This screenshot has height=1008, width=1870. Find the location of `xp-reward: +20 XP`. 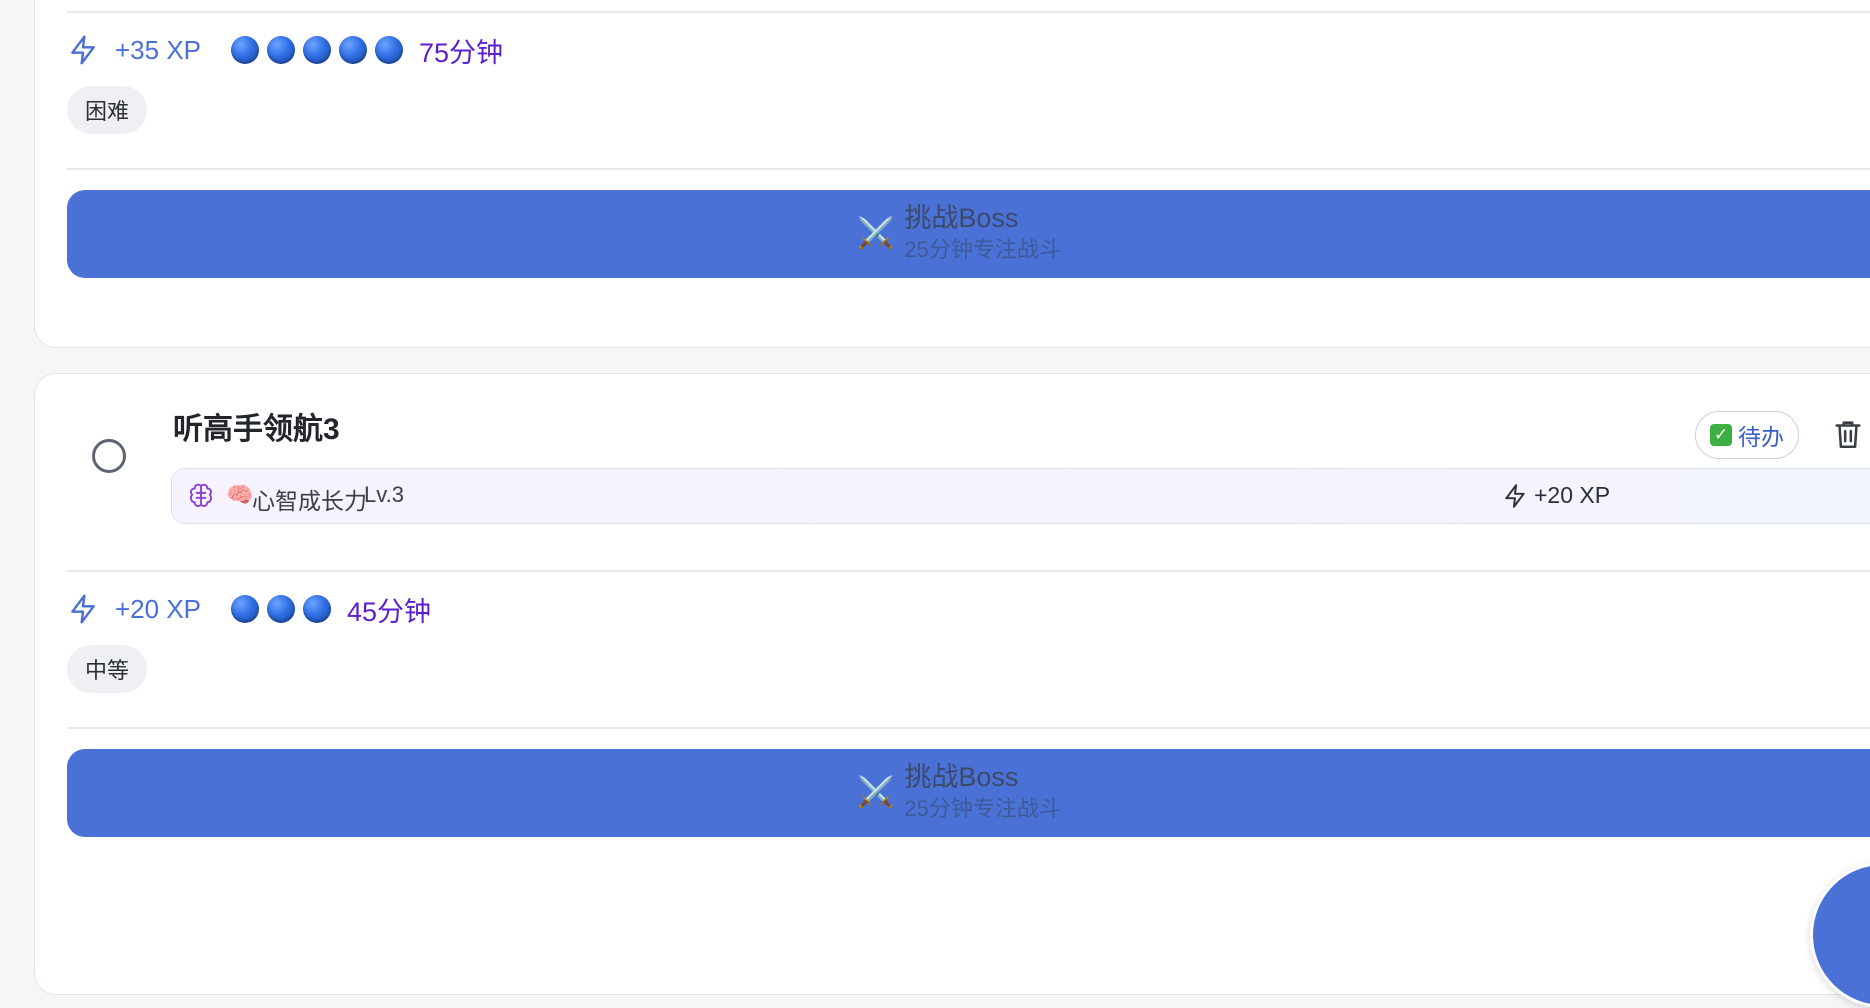

xp-reward: +20 XP is located at coordinates (158, 608).